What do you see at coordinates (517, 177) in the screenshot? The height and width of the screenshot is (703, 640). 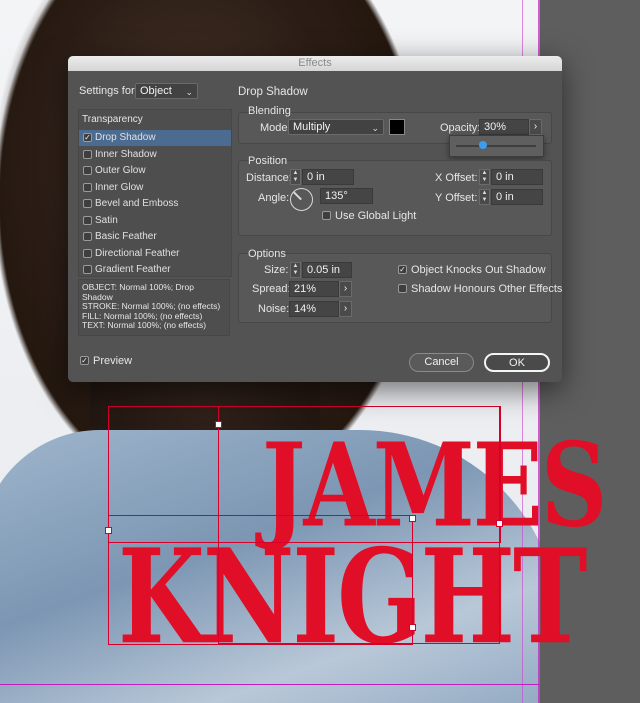 I see `x-offset-field: 0 in` at bounding box center [517, 177].